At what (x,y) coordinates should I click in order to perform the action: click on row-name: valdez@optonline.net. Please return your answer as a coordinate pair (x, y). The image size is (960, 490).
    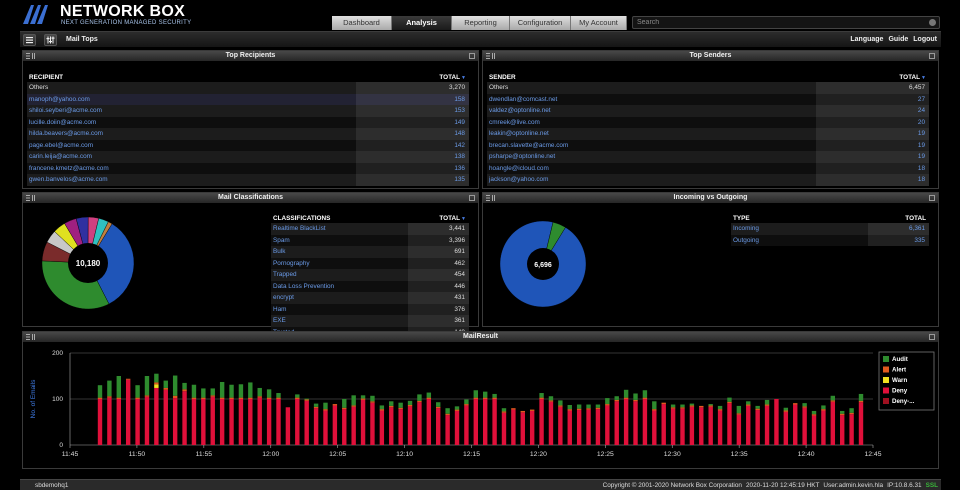
    Looking at the image, I should click on (651, 111).